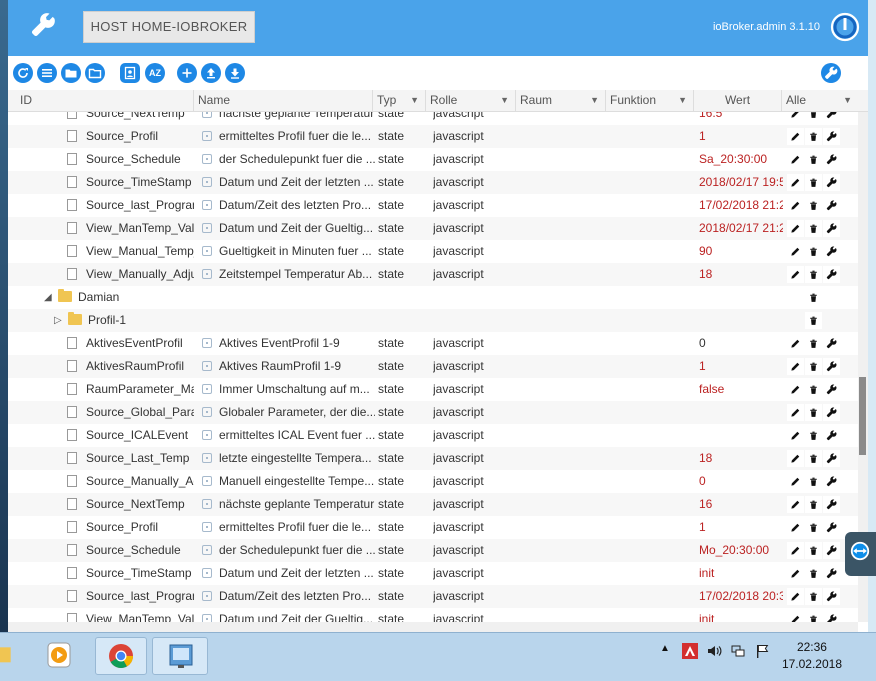 This screenshot has width=876, height=681. I want to click on row-wert: 2018/02/17 21:2, so click(741, 228).